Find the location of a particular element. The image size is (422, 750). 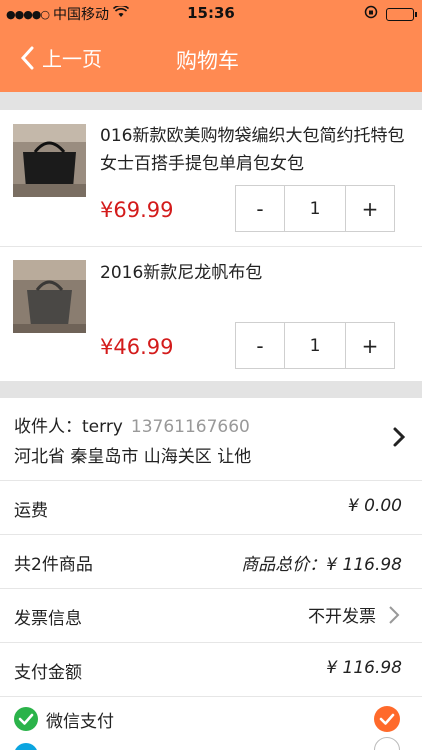

address-detail: 河北省 秦皇岛市 山海关区 让他 is located at coordinates (133, 457).